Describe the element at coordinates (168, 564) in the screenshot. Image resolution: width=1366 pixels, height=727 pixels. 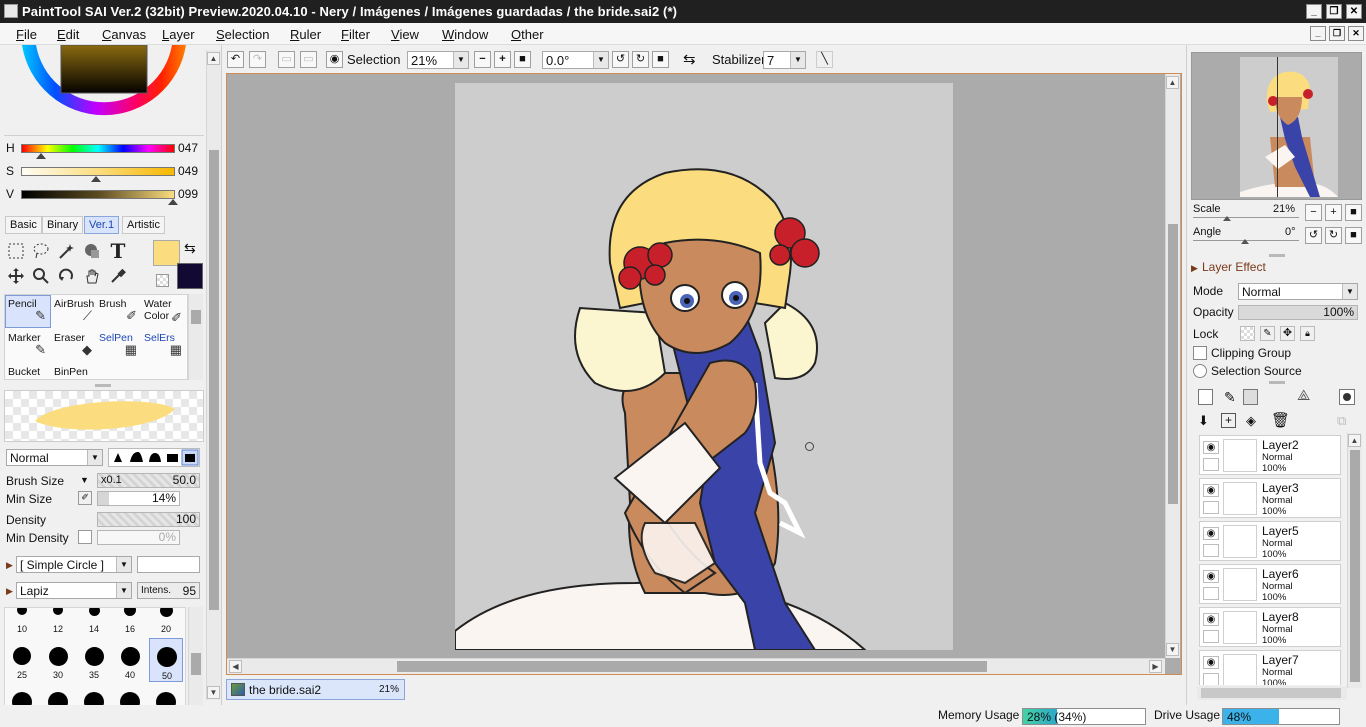
I see `brush-shape-strength` at that location.